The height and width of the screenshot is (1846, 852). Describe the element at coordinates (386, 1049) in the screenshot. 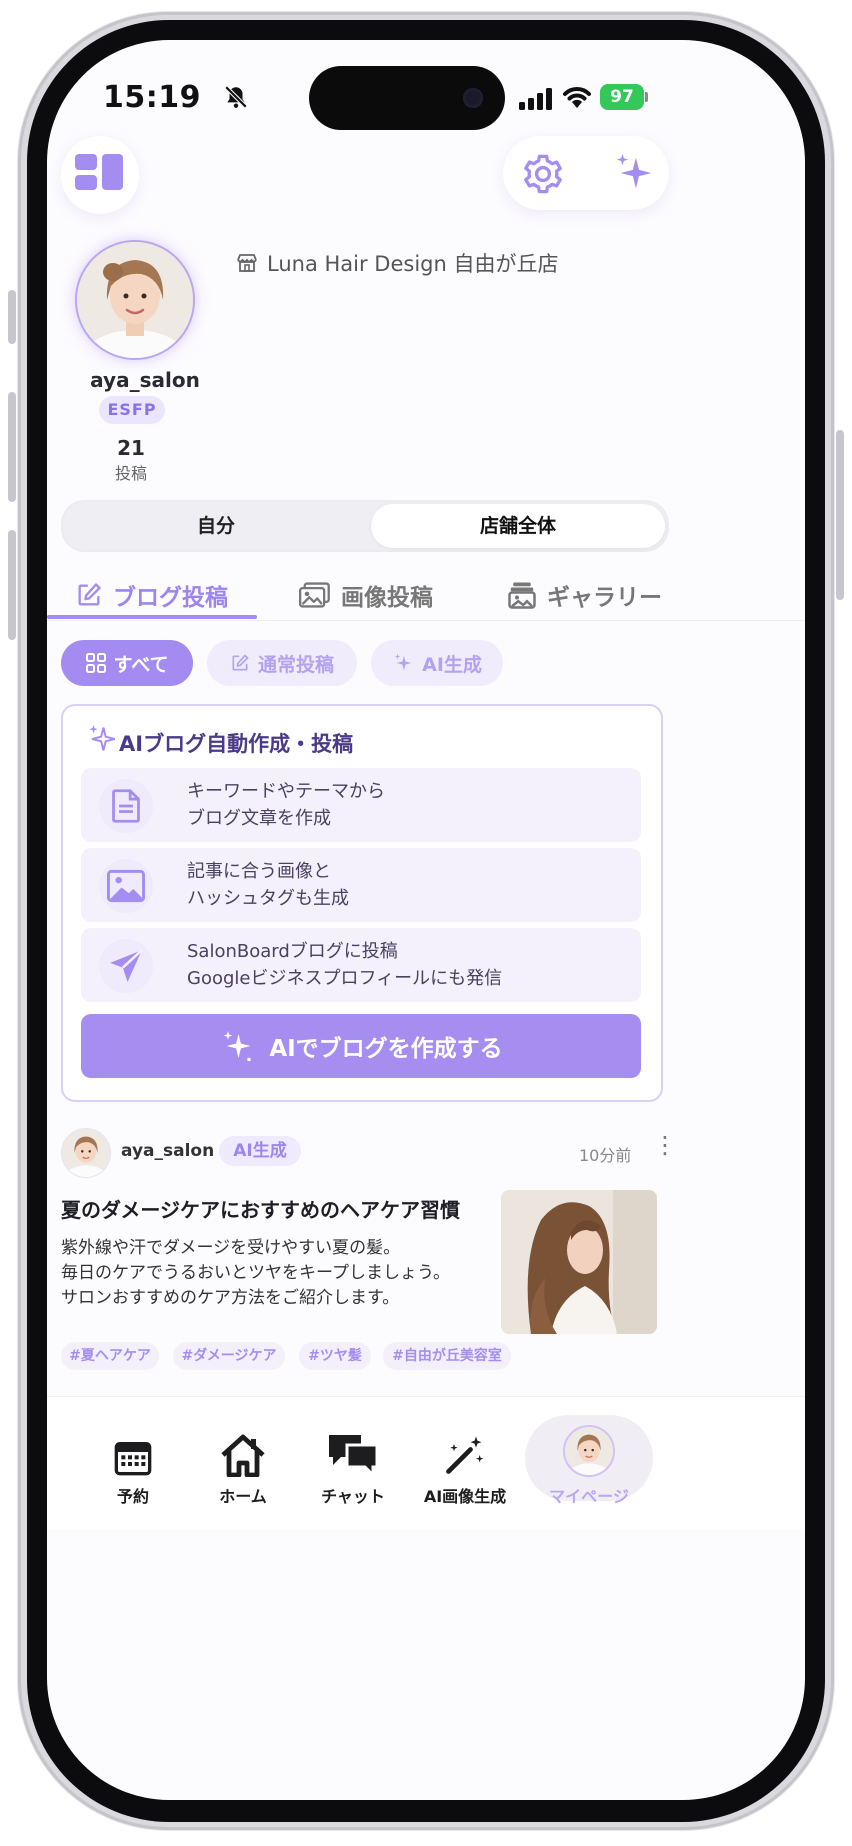

I see `create-blog-ai-label: AIでブログを作成する` at that location.